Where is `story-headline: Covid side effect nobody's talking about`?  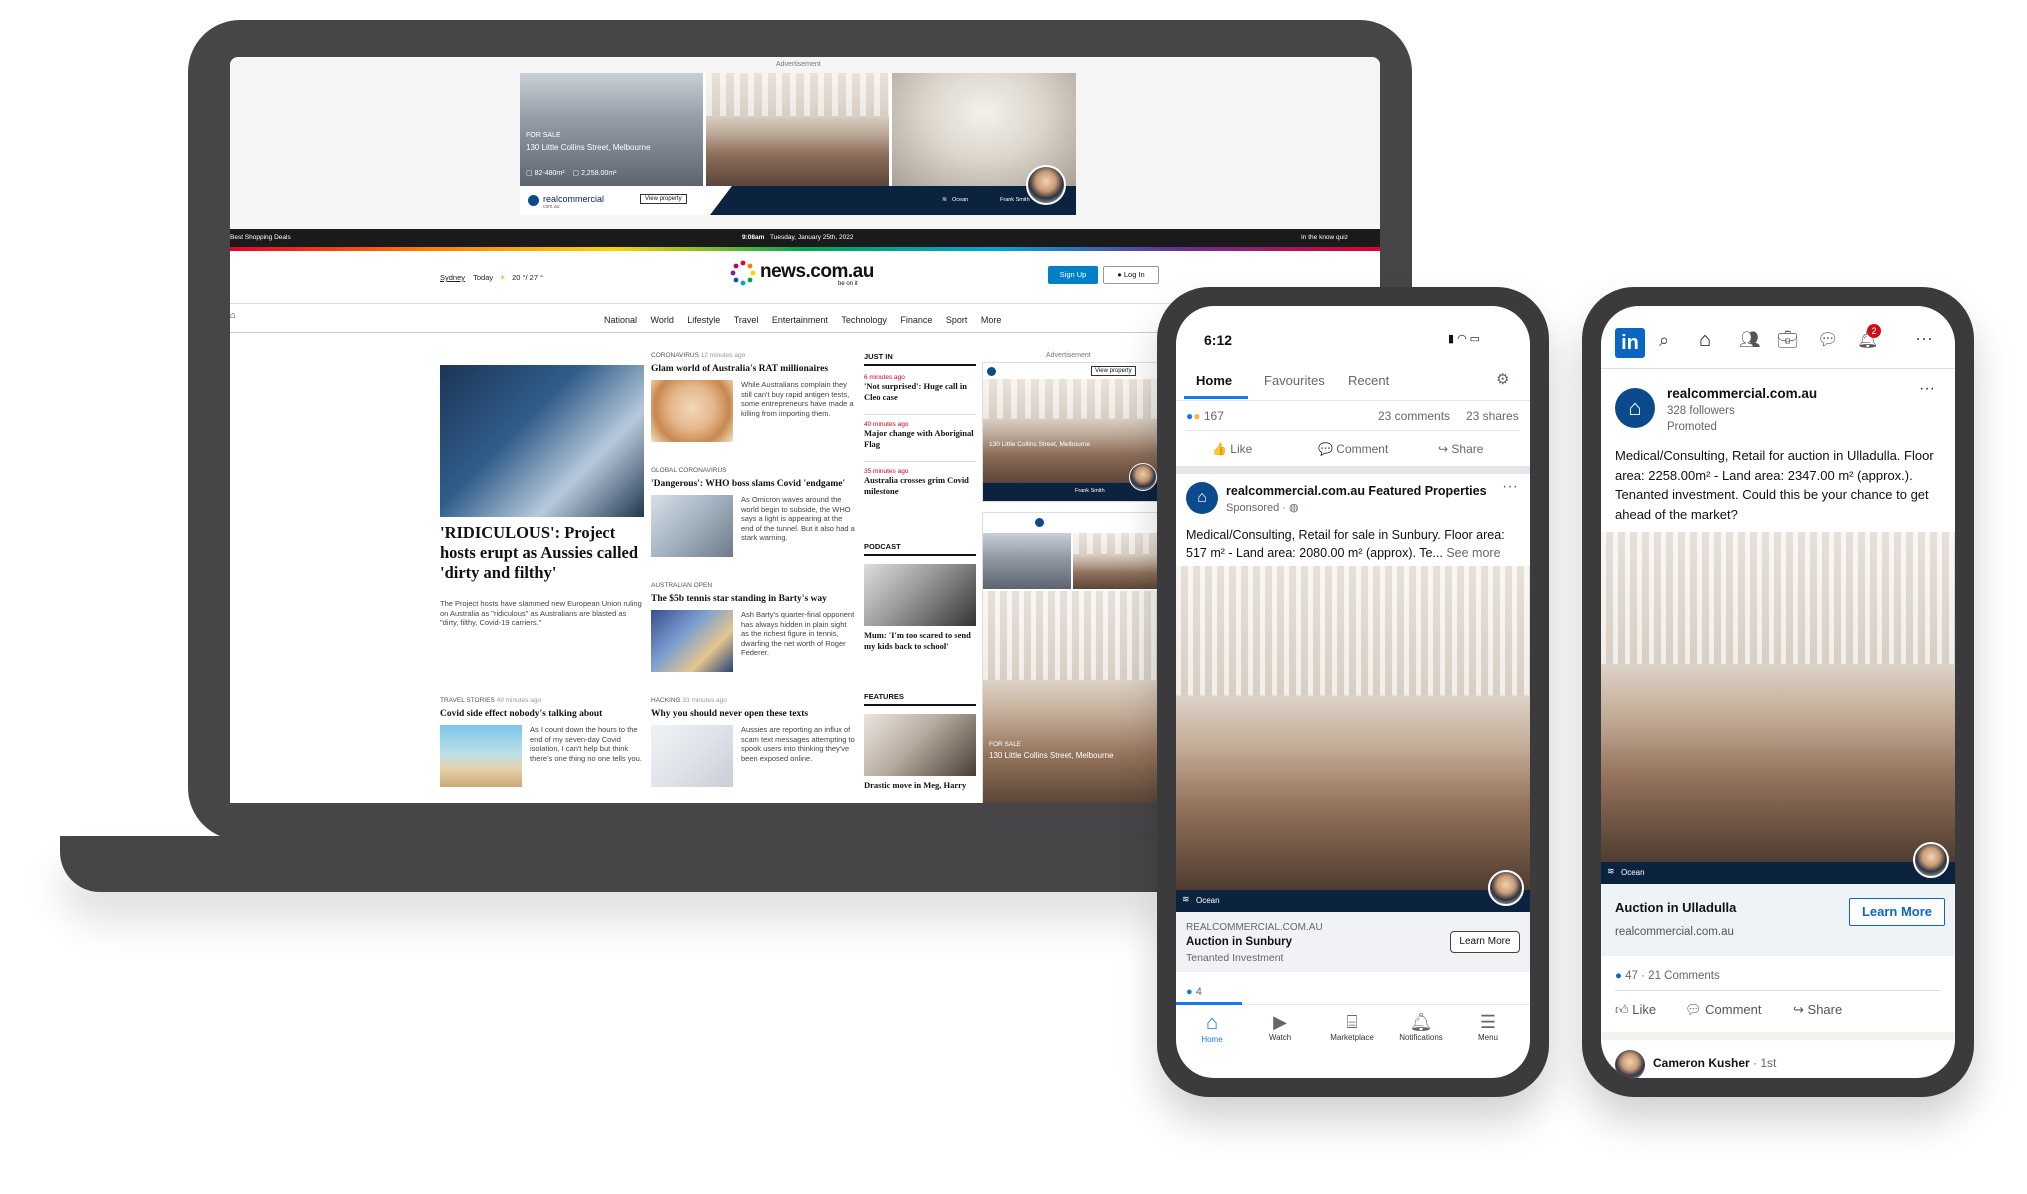
story-headline: Covid side effect nobody's talking about is located at coordinates (521, 714).